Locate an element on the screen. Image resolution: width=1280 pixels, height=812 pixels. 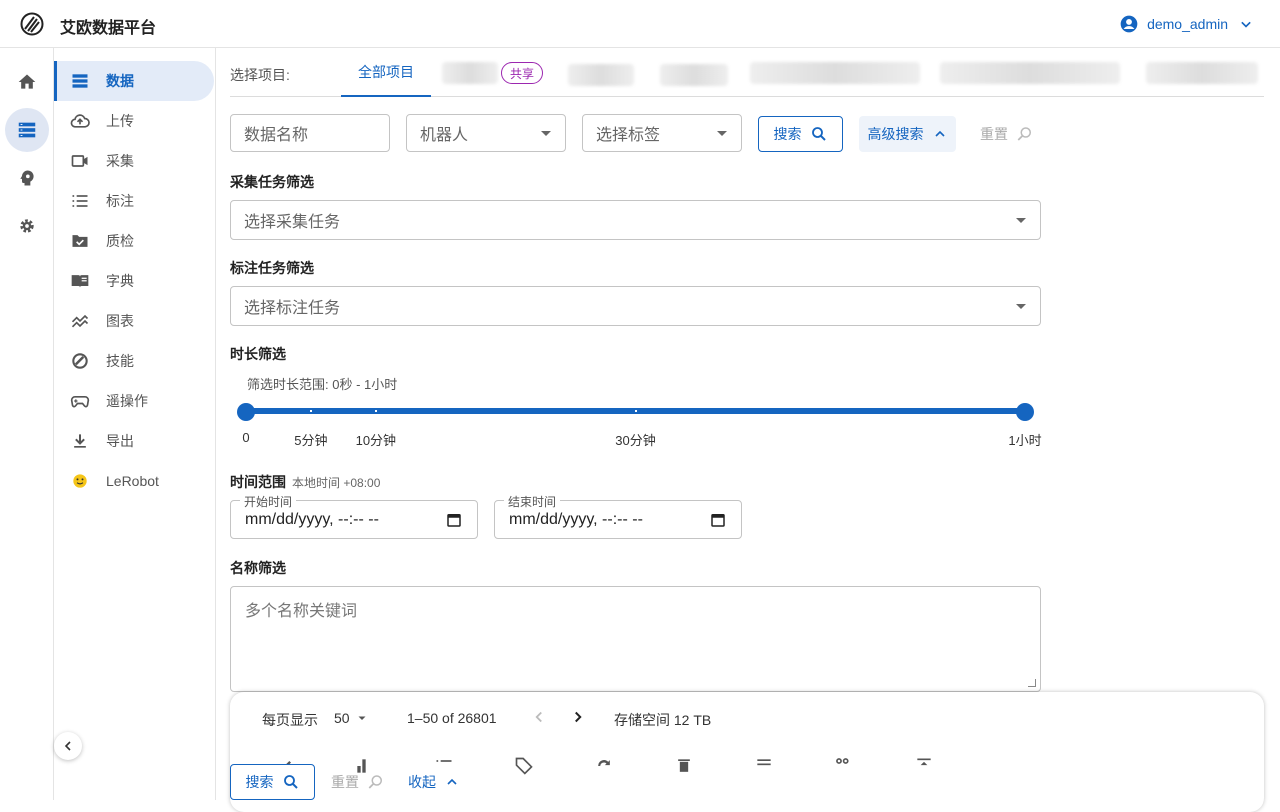
storage-usage: 存储空间 12 TB is located at coordinates (663, 720).